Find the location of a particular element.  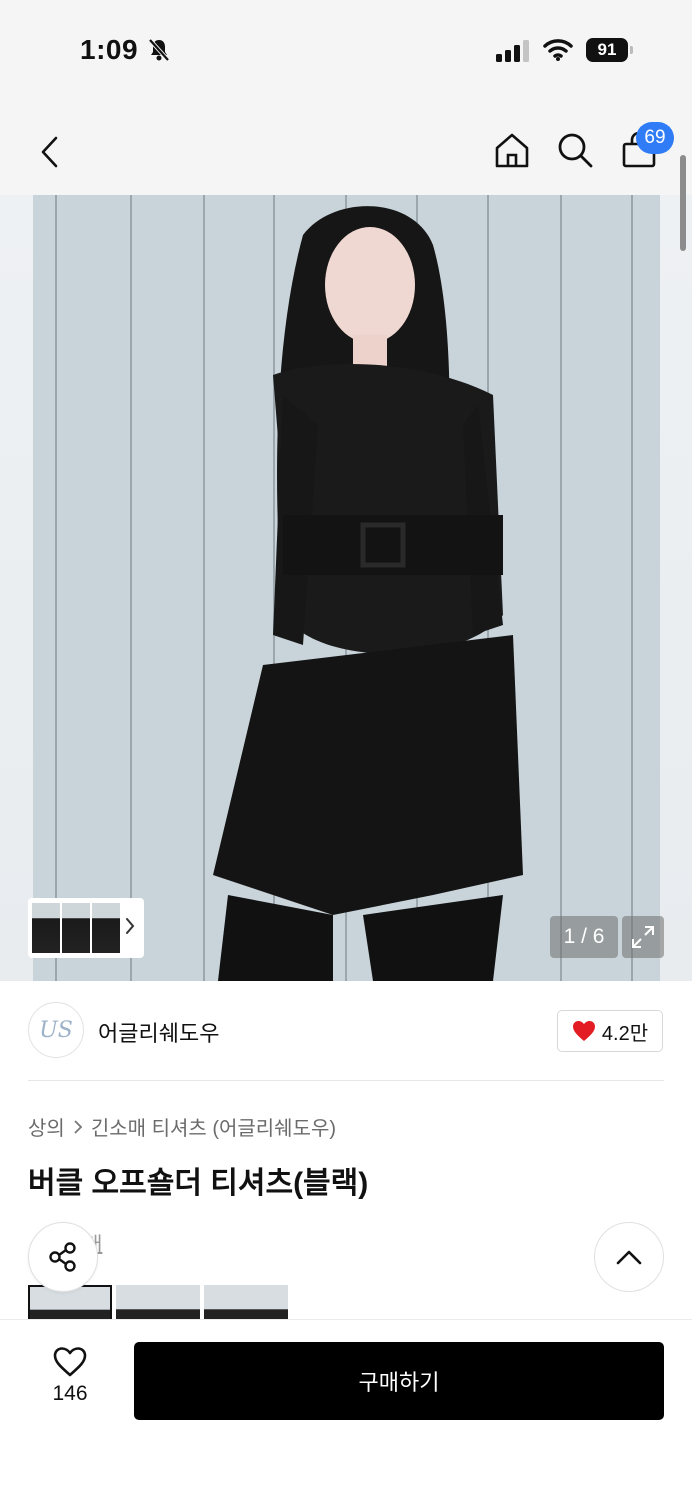

search-button is located at coordinates (575, 150).